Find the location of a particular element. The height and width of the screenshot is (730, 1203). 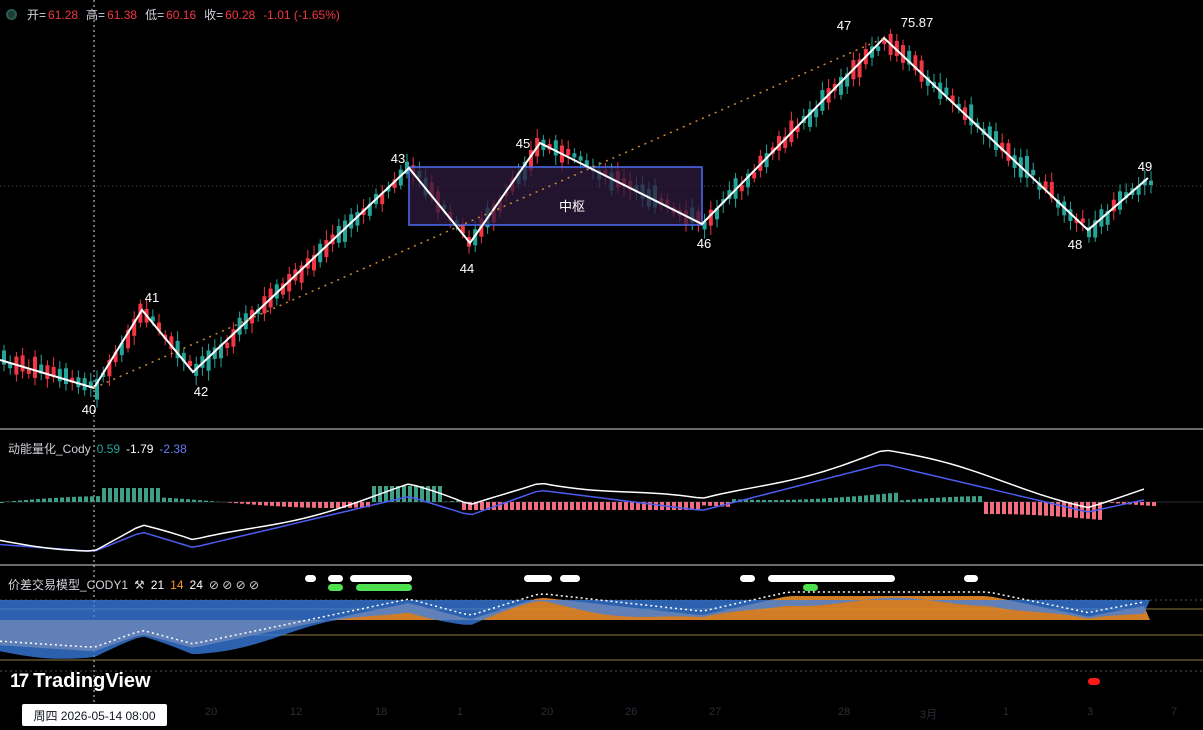

indicator2-param-3: 24 is located at coordinates (196, 584).